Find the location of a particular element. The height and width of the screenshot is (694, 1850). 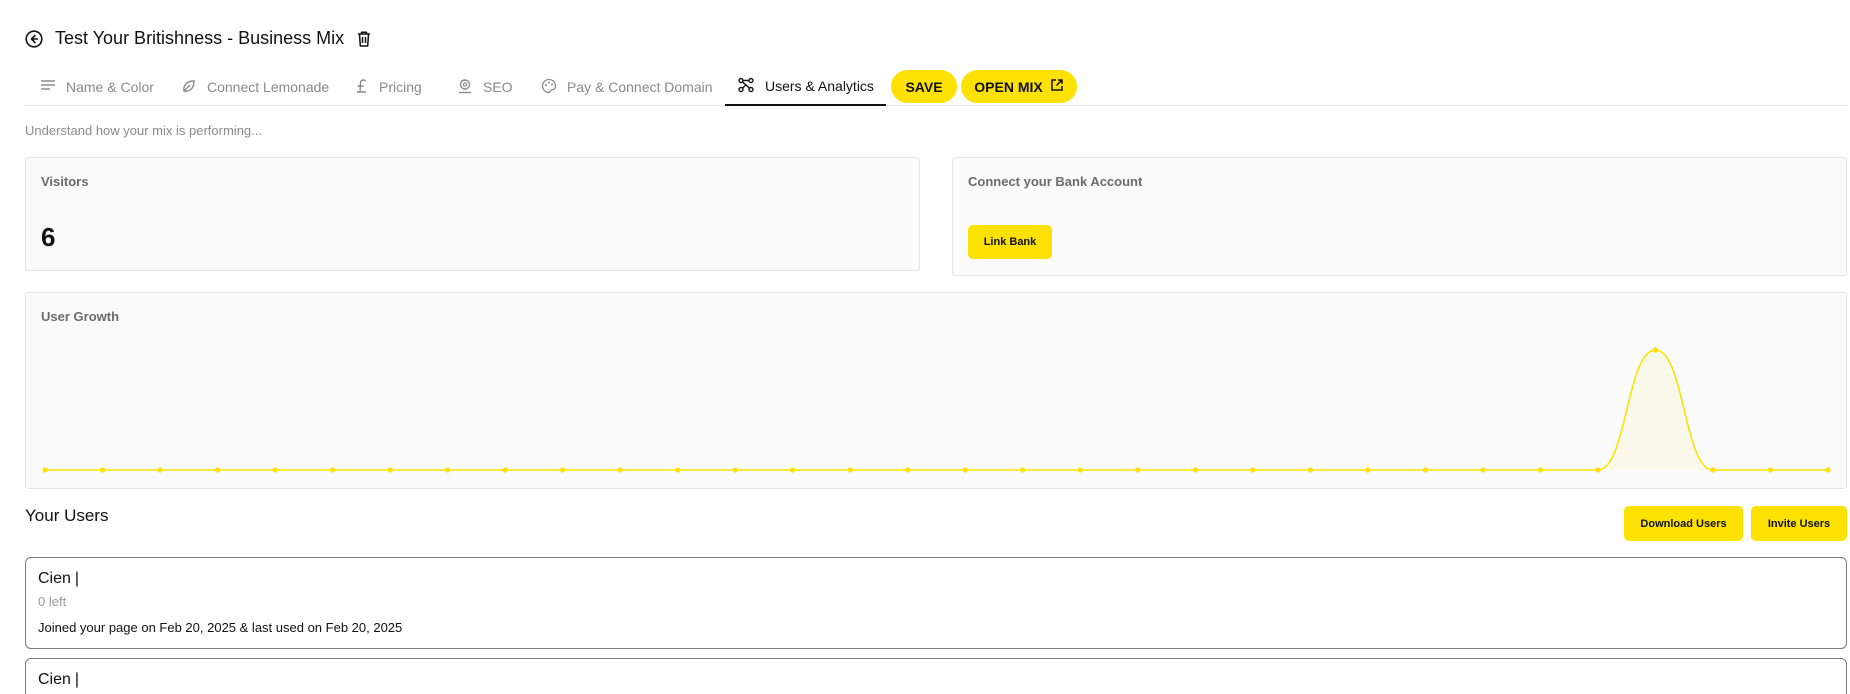

visitors-card: Visitors 6 is located at coordinates (472, 214).